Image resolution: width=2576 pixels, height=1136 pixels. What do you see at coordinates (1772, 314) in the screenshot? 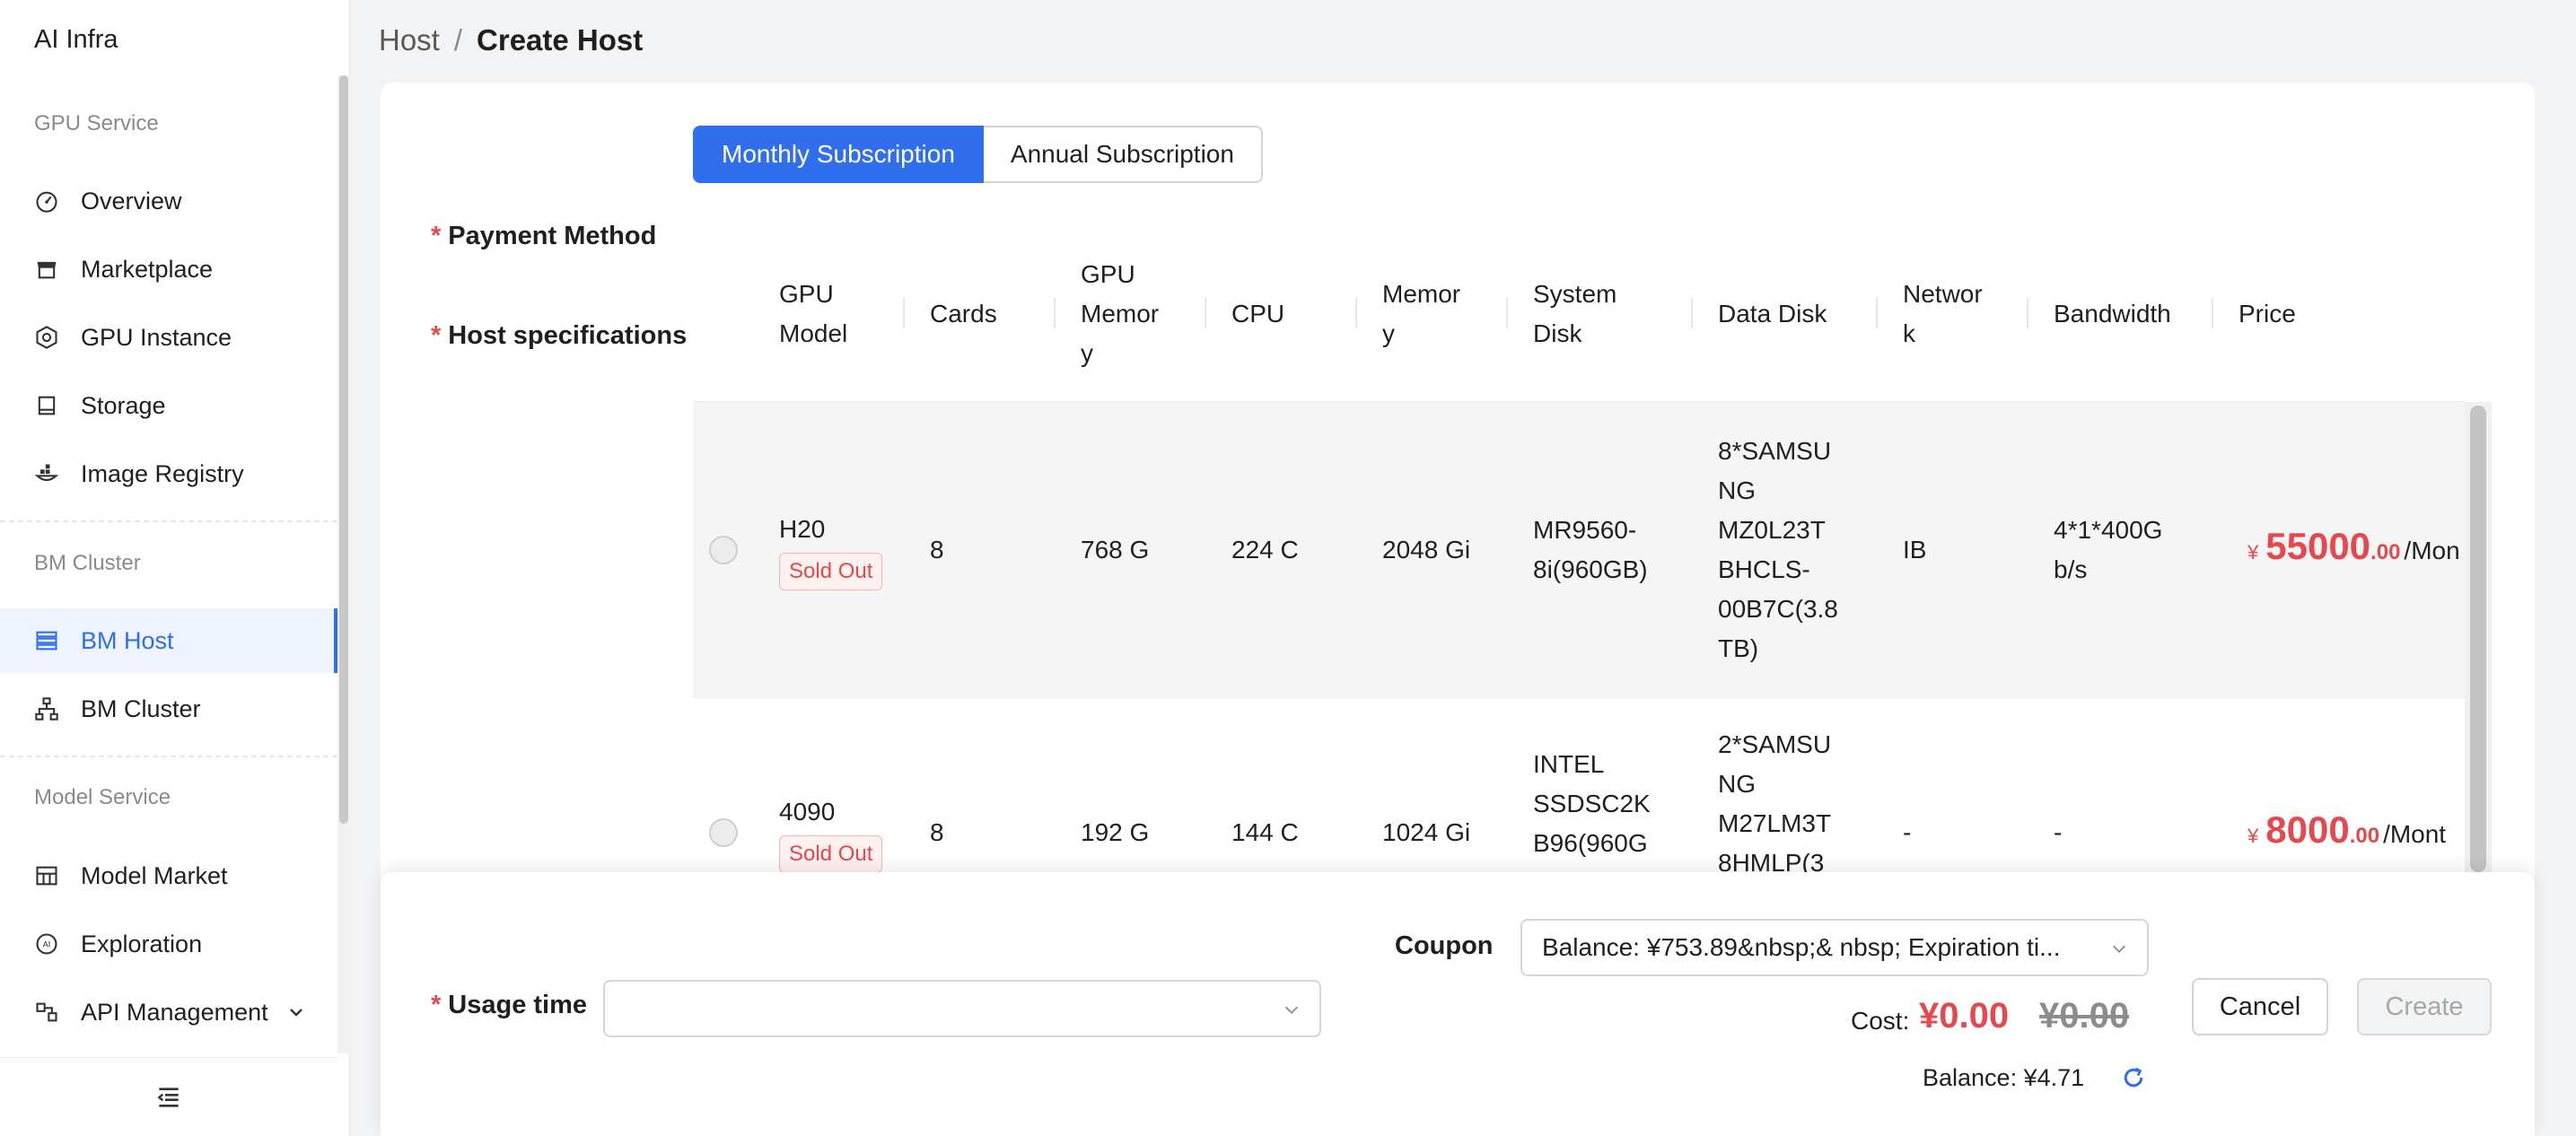
I see `column-header-data-disk: Data Disk` at bounding box center [1772, 314].